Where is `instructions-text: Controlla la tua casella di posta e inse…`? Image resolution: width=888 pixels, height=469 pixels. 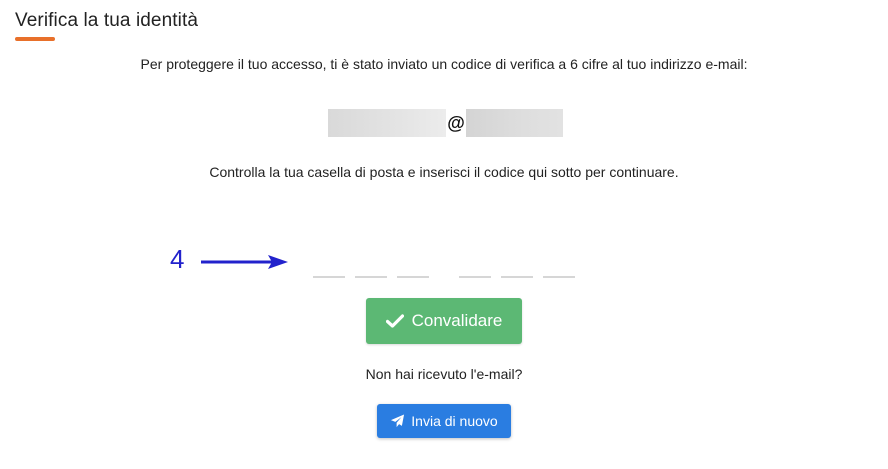 instructions-text: Controlla la tua casella di posta e inse… is located at coordinates (444, 172).